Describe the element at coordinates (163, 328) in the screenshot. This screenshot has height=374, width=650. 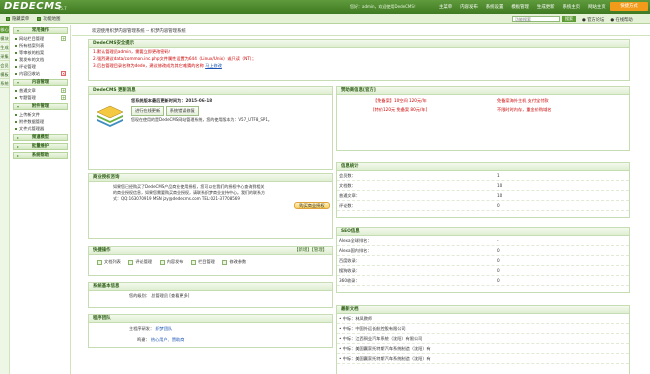
I see `team-dev-link: 织梦团队` at that location.